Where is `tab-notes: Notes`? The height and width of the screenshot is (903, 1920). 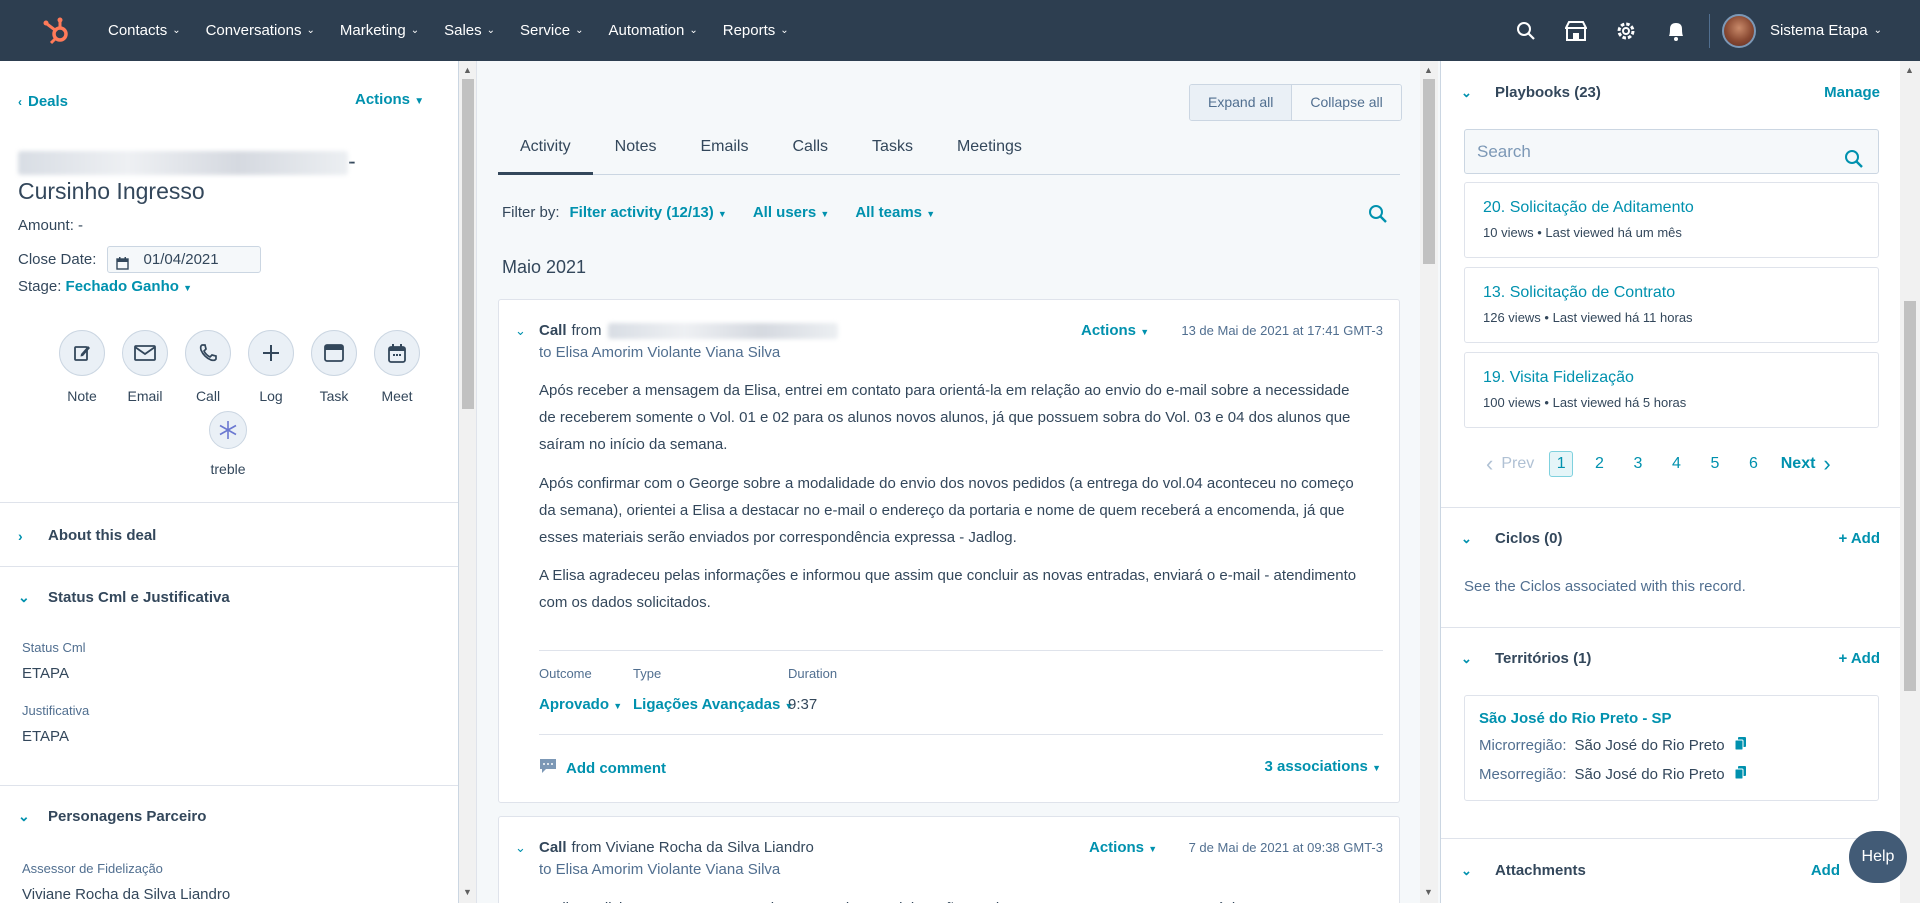 tab-notes: Notes is located at coordinates (636, 155).